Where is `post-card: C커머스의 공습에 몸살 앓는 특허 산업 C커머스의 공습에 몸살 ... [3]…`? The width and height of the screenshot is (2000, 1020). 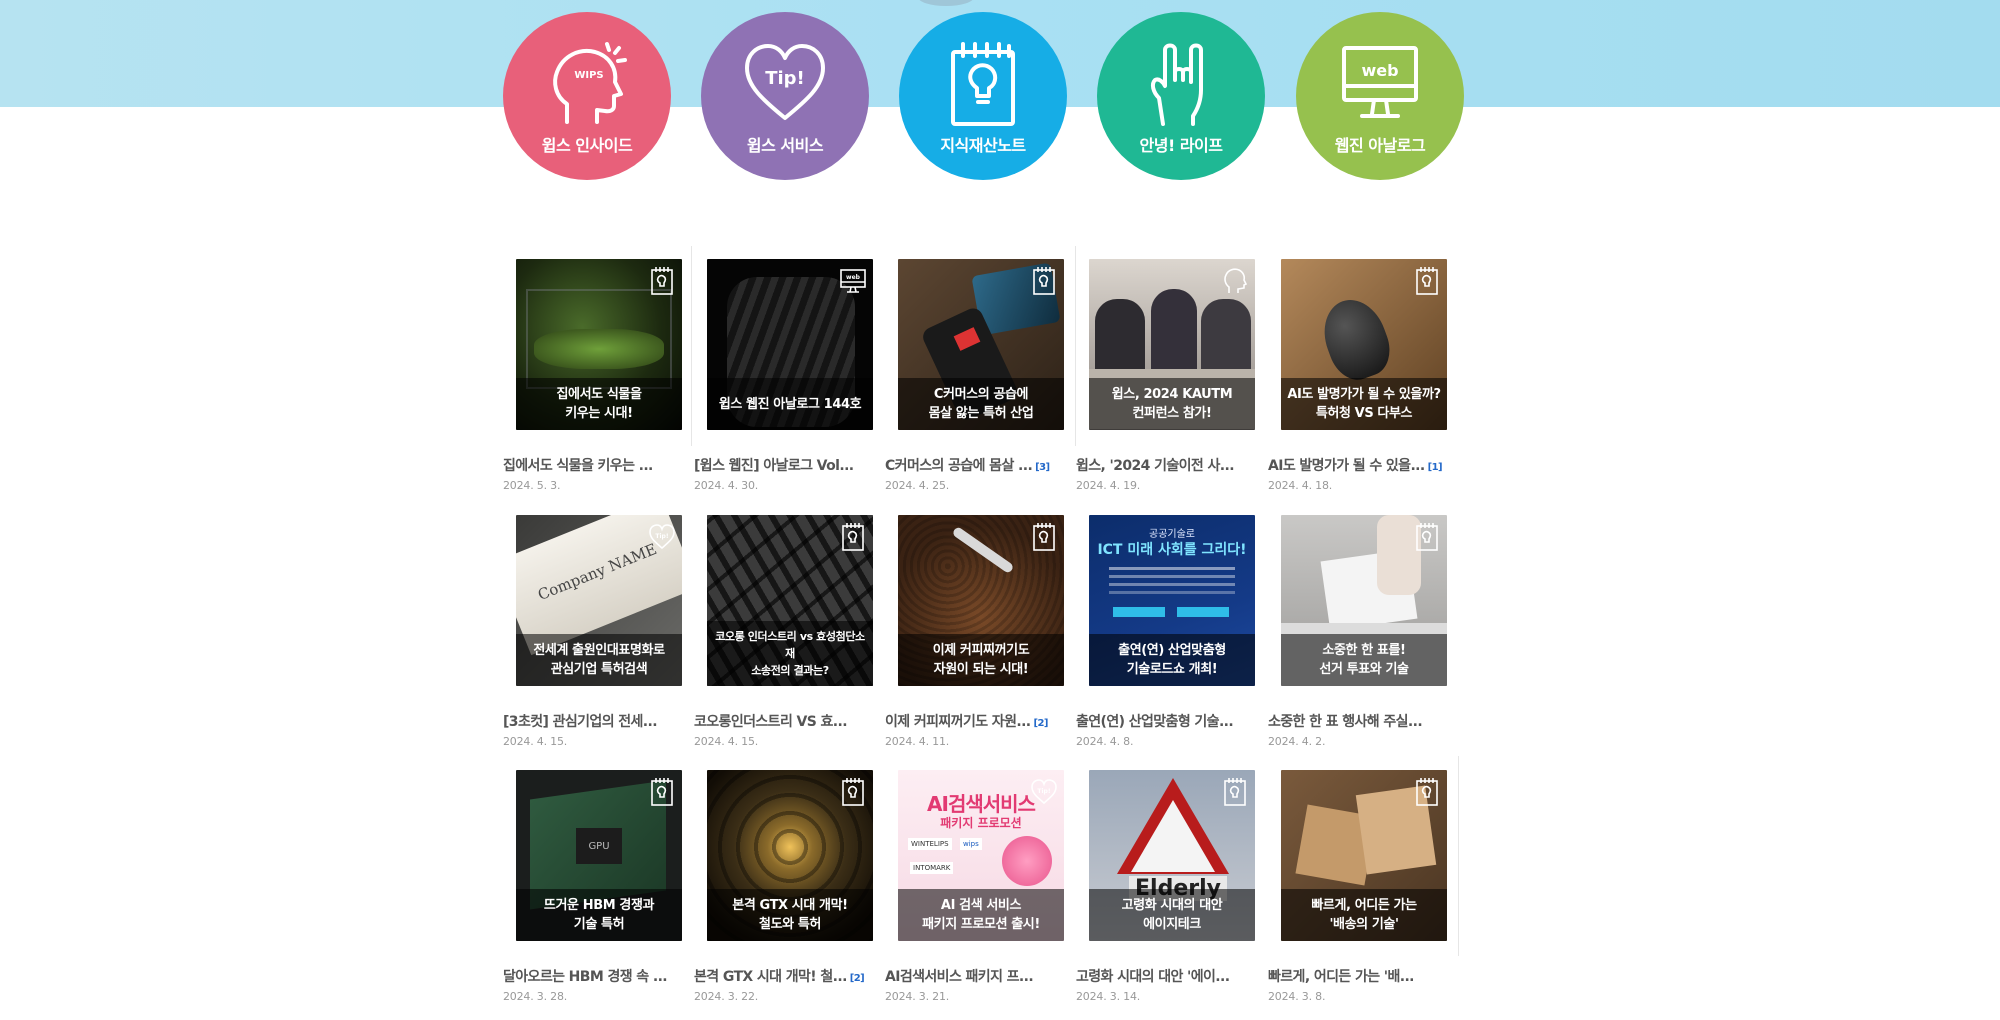 post-card: C커머스의 공습에 몸살 앓는 특허 산업 C커머스의 공습에 몸살 ... [3]… is located at coordinates (975, 371).